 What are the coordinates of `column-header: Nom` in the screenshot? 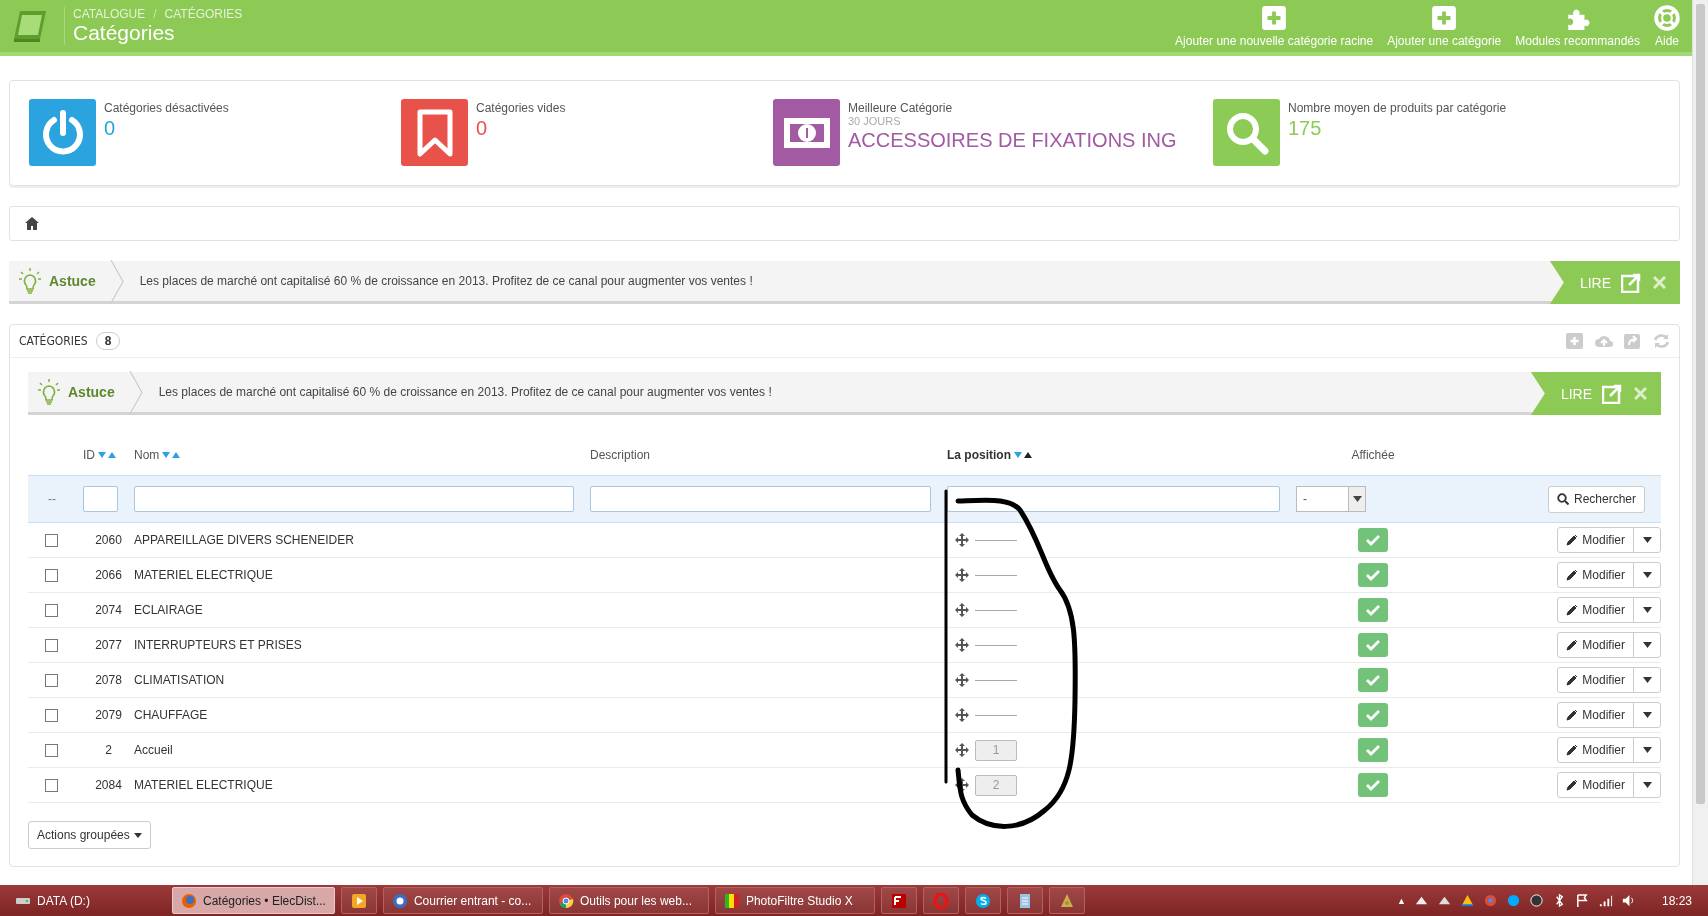 It's located at (157, 455).